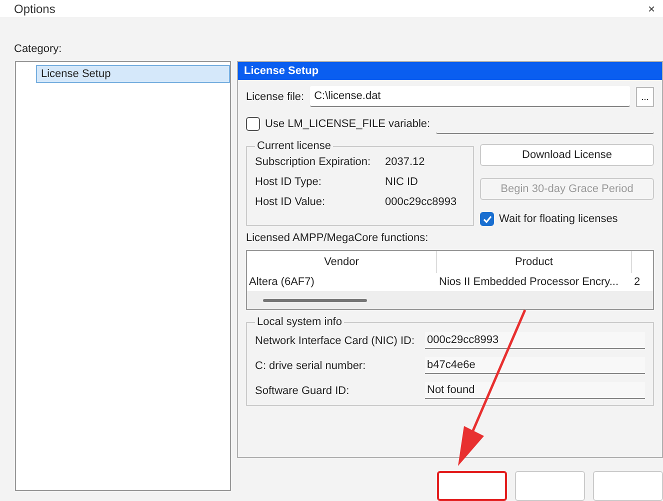  I want to click on system-info-value: Not found, so click(535, 390).